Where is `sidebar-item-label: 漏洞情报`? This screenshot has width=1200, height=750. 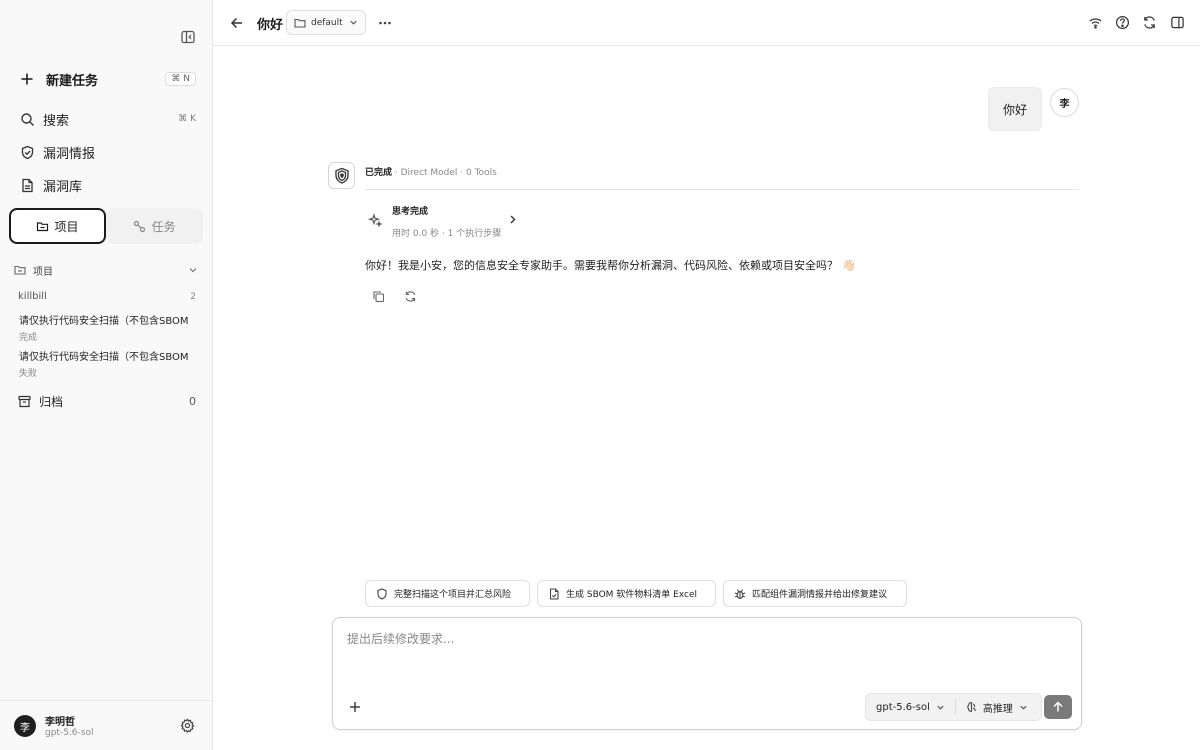
sidebar-item-label: 漏洞情报 is located at coordinates (69, 154).